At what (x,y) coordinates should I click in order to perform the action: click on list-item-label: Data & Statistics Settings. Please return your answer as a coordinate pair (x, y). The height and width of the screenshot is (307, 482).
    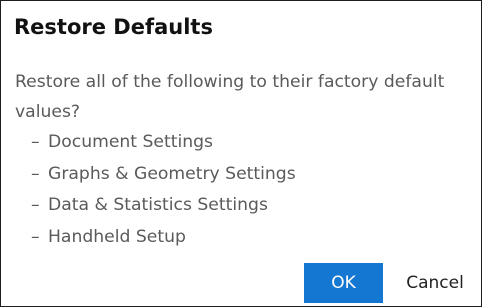
    Looking at the image, I should click on (158, 205).